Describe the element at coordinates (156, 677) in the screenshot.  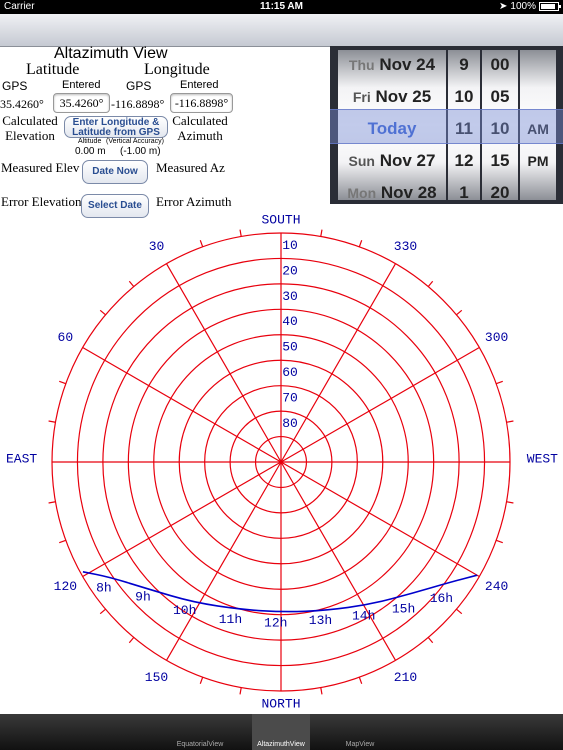
I see `azimuth-label-150: 150` at that location.